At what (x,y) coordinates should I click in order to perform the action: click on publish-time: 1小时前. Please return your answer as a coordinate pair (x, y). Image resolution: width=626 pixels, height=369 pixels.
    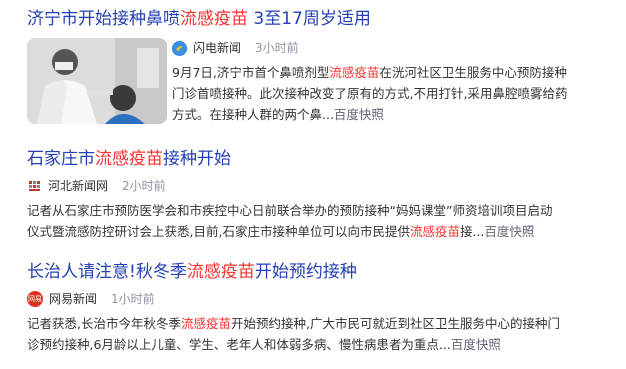
    Looking at the image, I should click on (133, 299).